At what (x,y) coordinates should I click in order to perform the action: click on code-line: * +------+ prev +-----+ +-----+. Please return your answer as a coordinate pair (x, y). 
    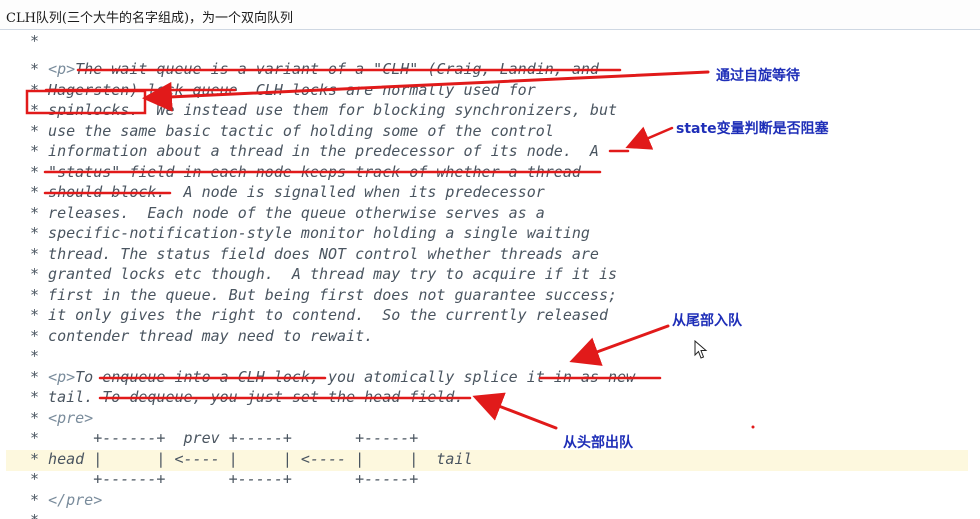
    Looking at the image, I should click on (224, 438).